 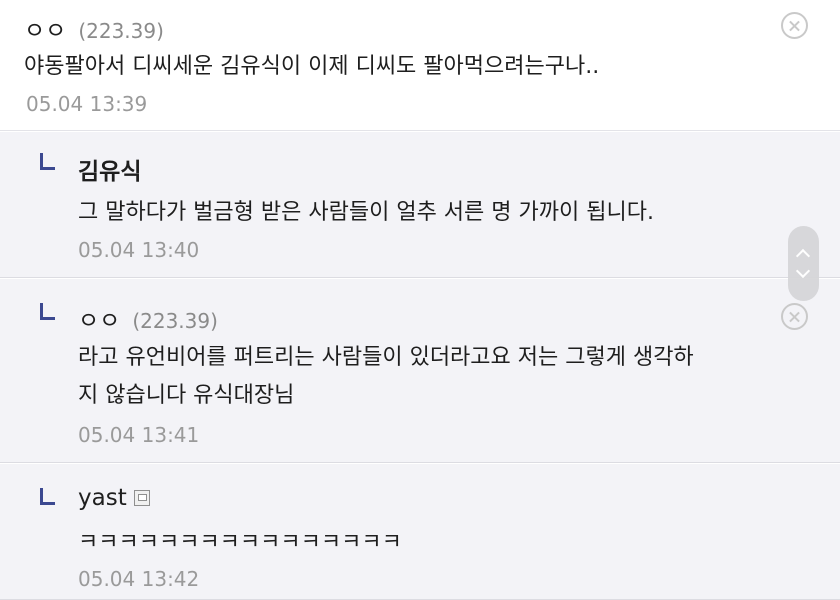 I want to click on reply-date: 05.04 13:41, so click(x=139, y=435).